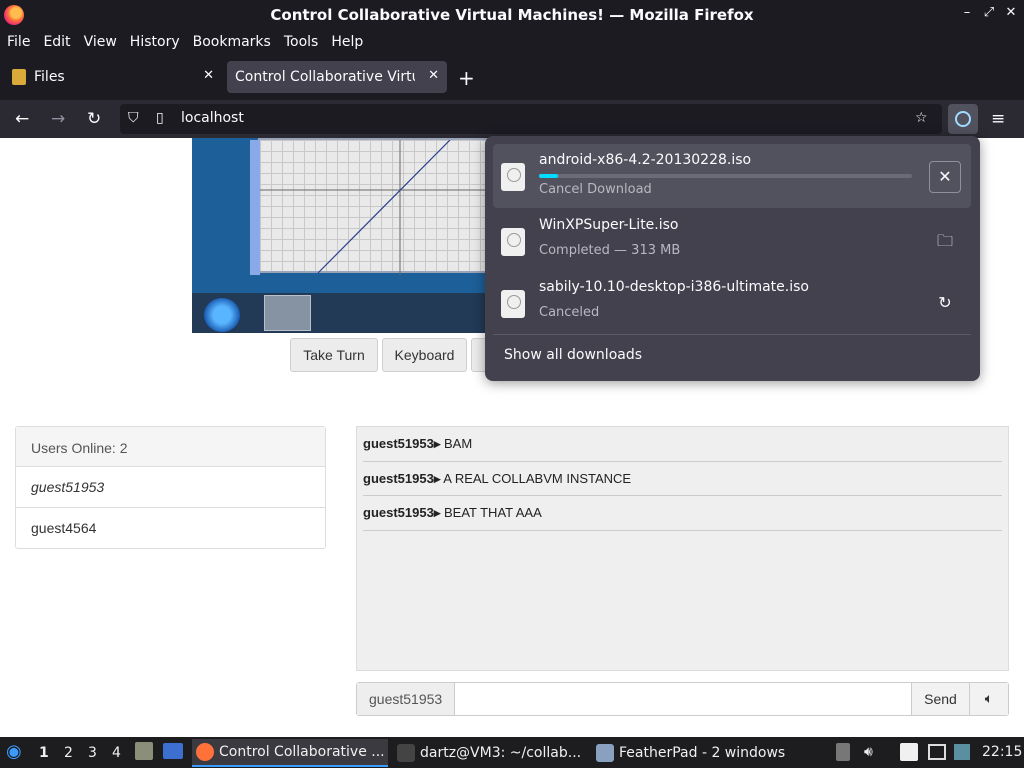 This screenshot has height=768, width=1024. Describe the element at coordinates (100, 42) in the screenshot. I see `menu-view: View` at that location.